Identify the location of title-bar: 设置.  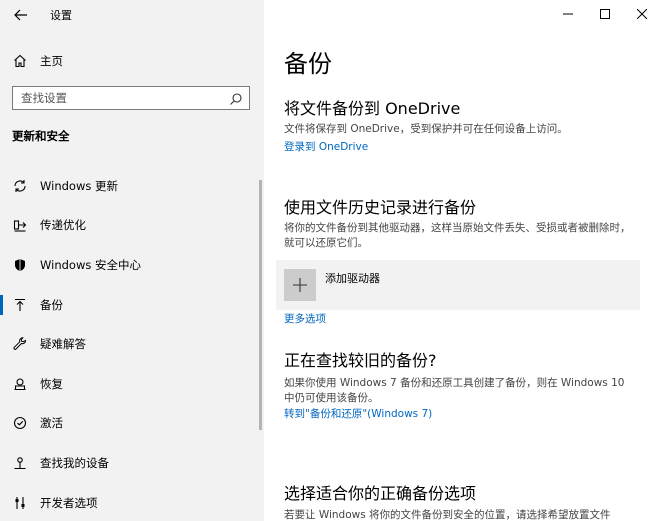
(132, 15).